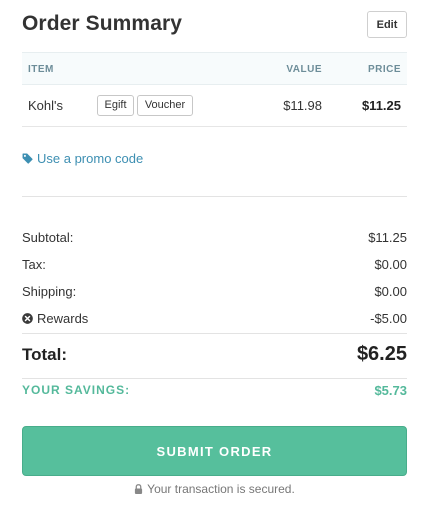 This screenshot has width=430, height=511. I want to click on subtotal-line: Subtotal: $11.25, so click(214, 239).